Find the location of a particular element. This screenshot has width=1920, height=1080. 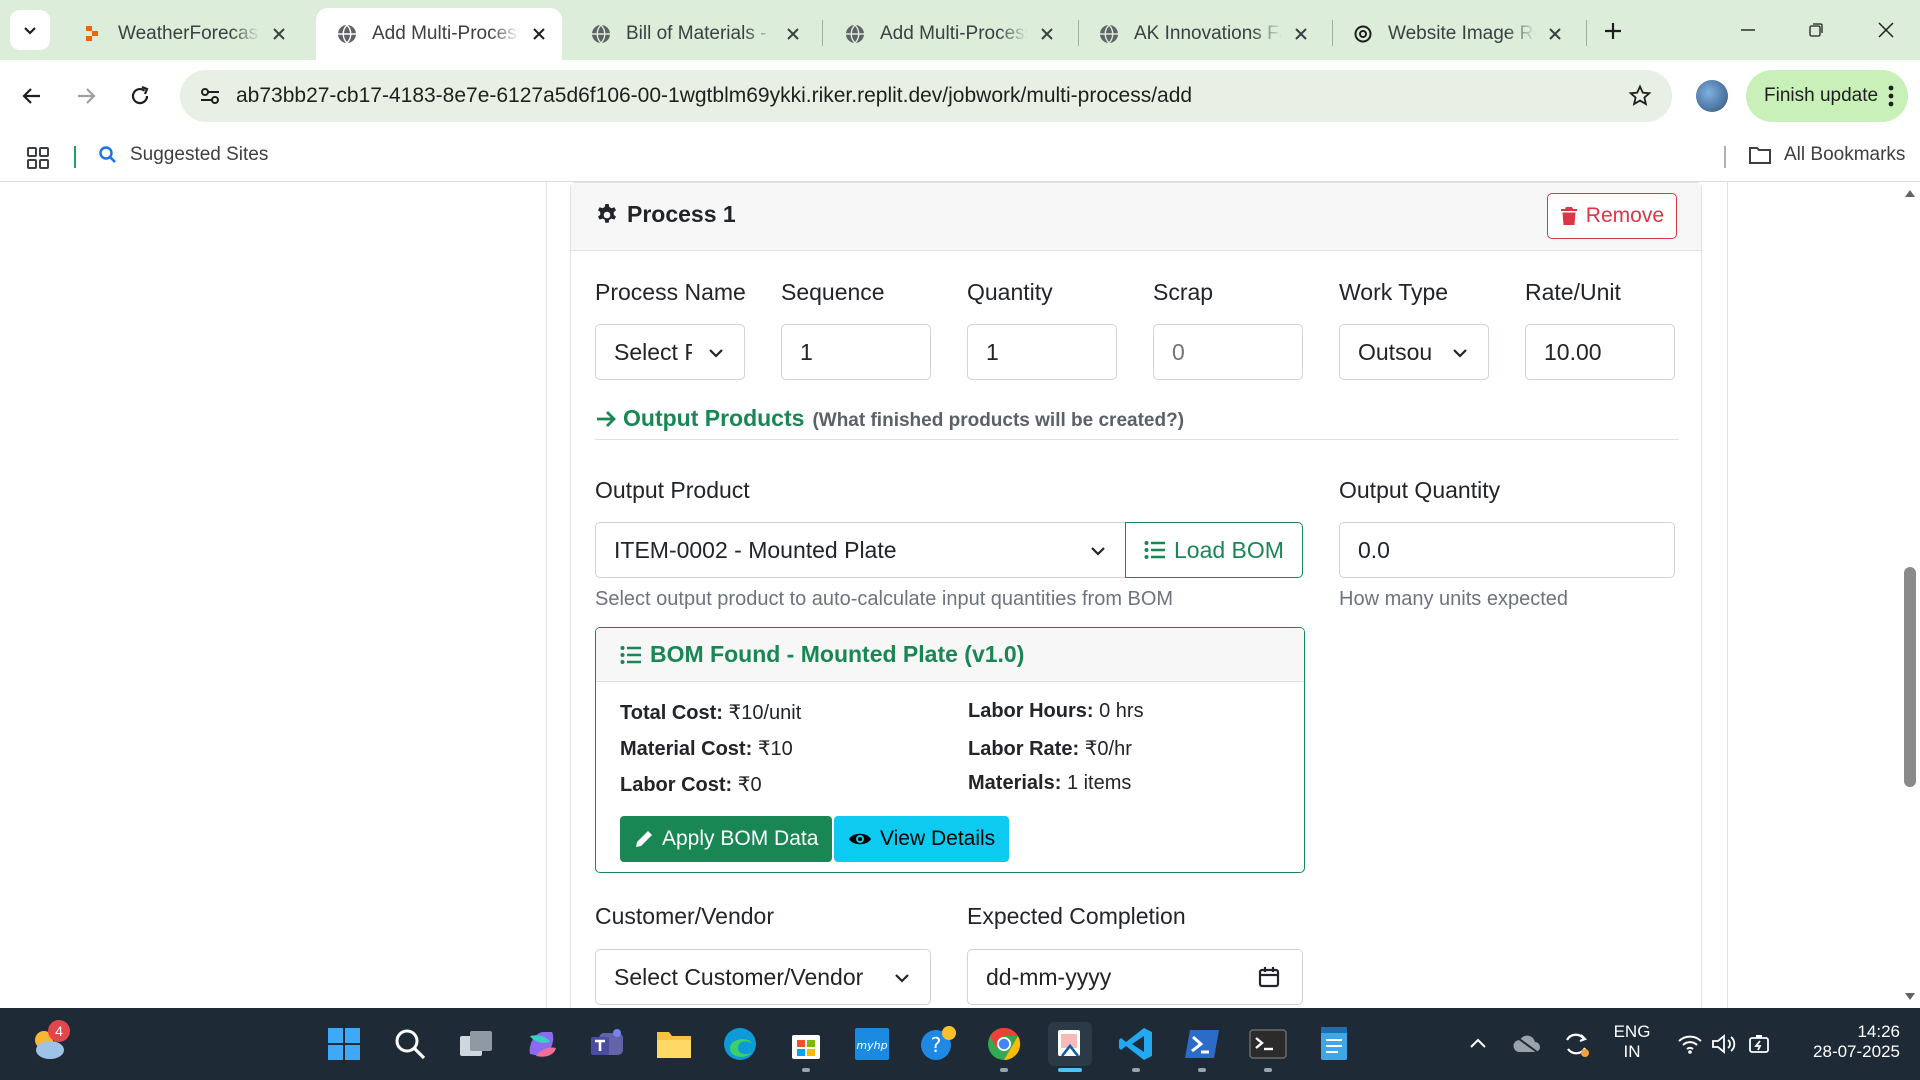

process-name-select: Select P is located at coordinates (670, 352).